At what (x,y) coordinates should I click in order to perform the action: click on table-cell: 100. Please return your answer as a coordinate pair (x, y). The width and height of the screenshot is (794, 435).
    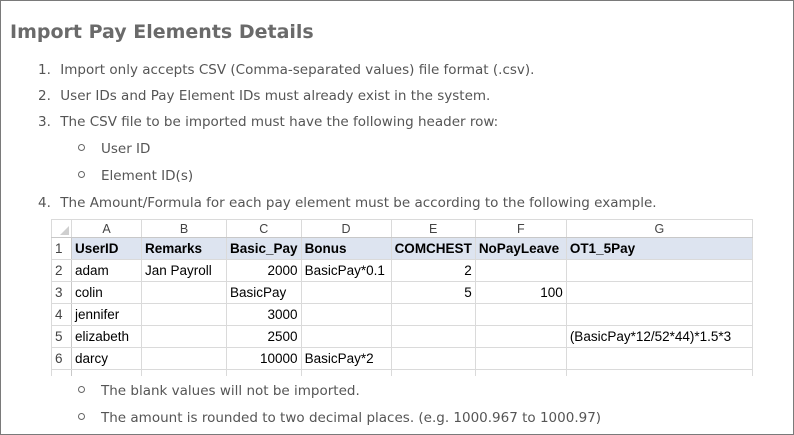
    Looking at the image, I should click on (520, 292).